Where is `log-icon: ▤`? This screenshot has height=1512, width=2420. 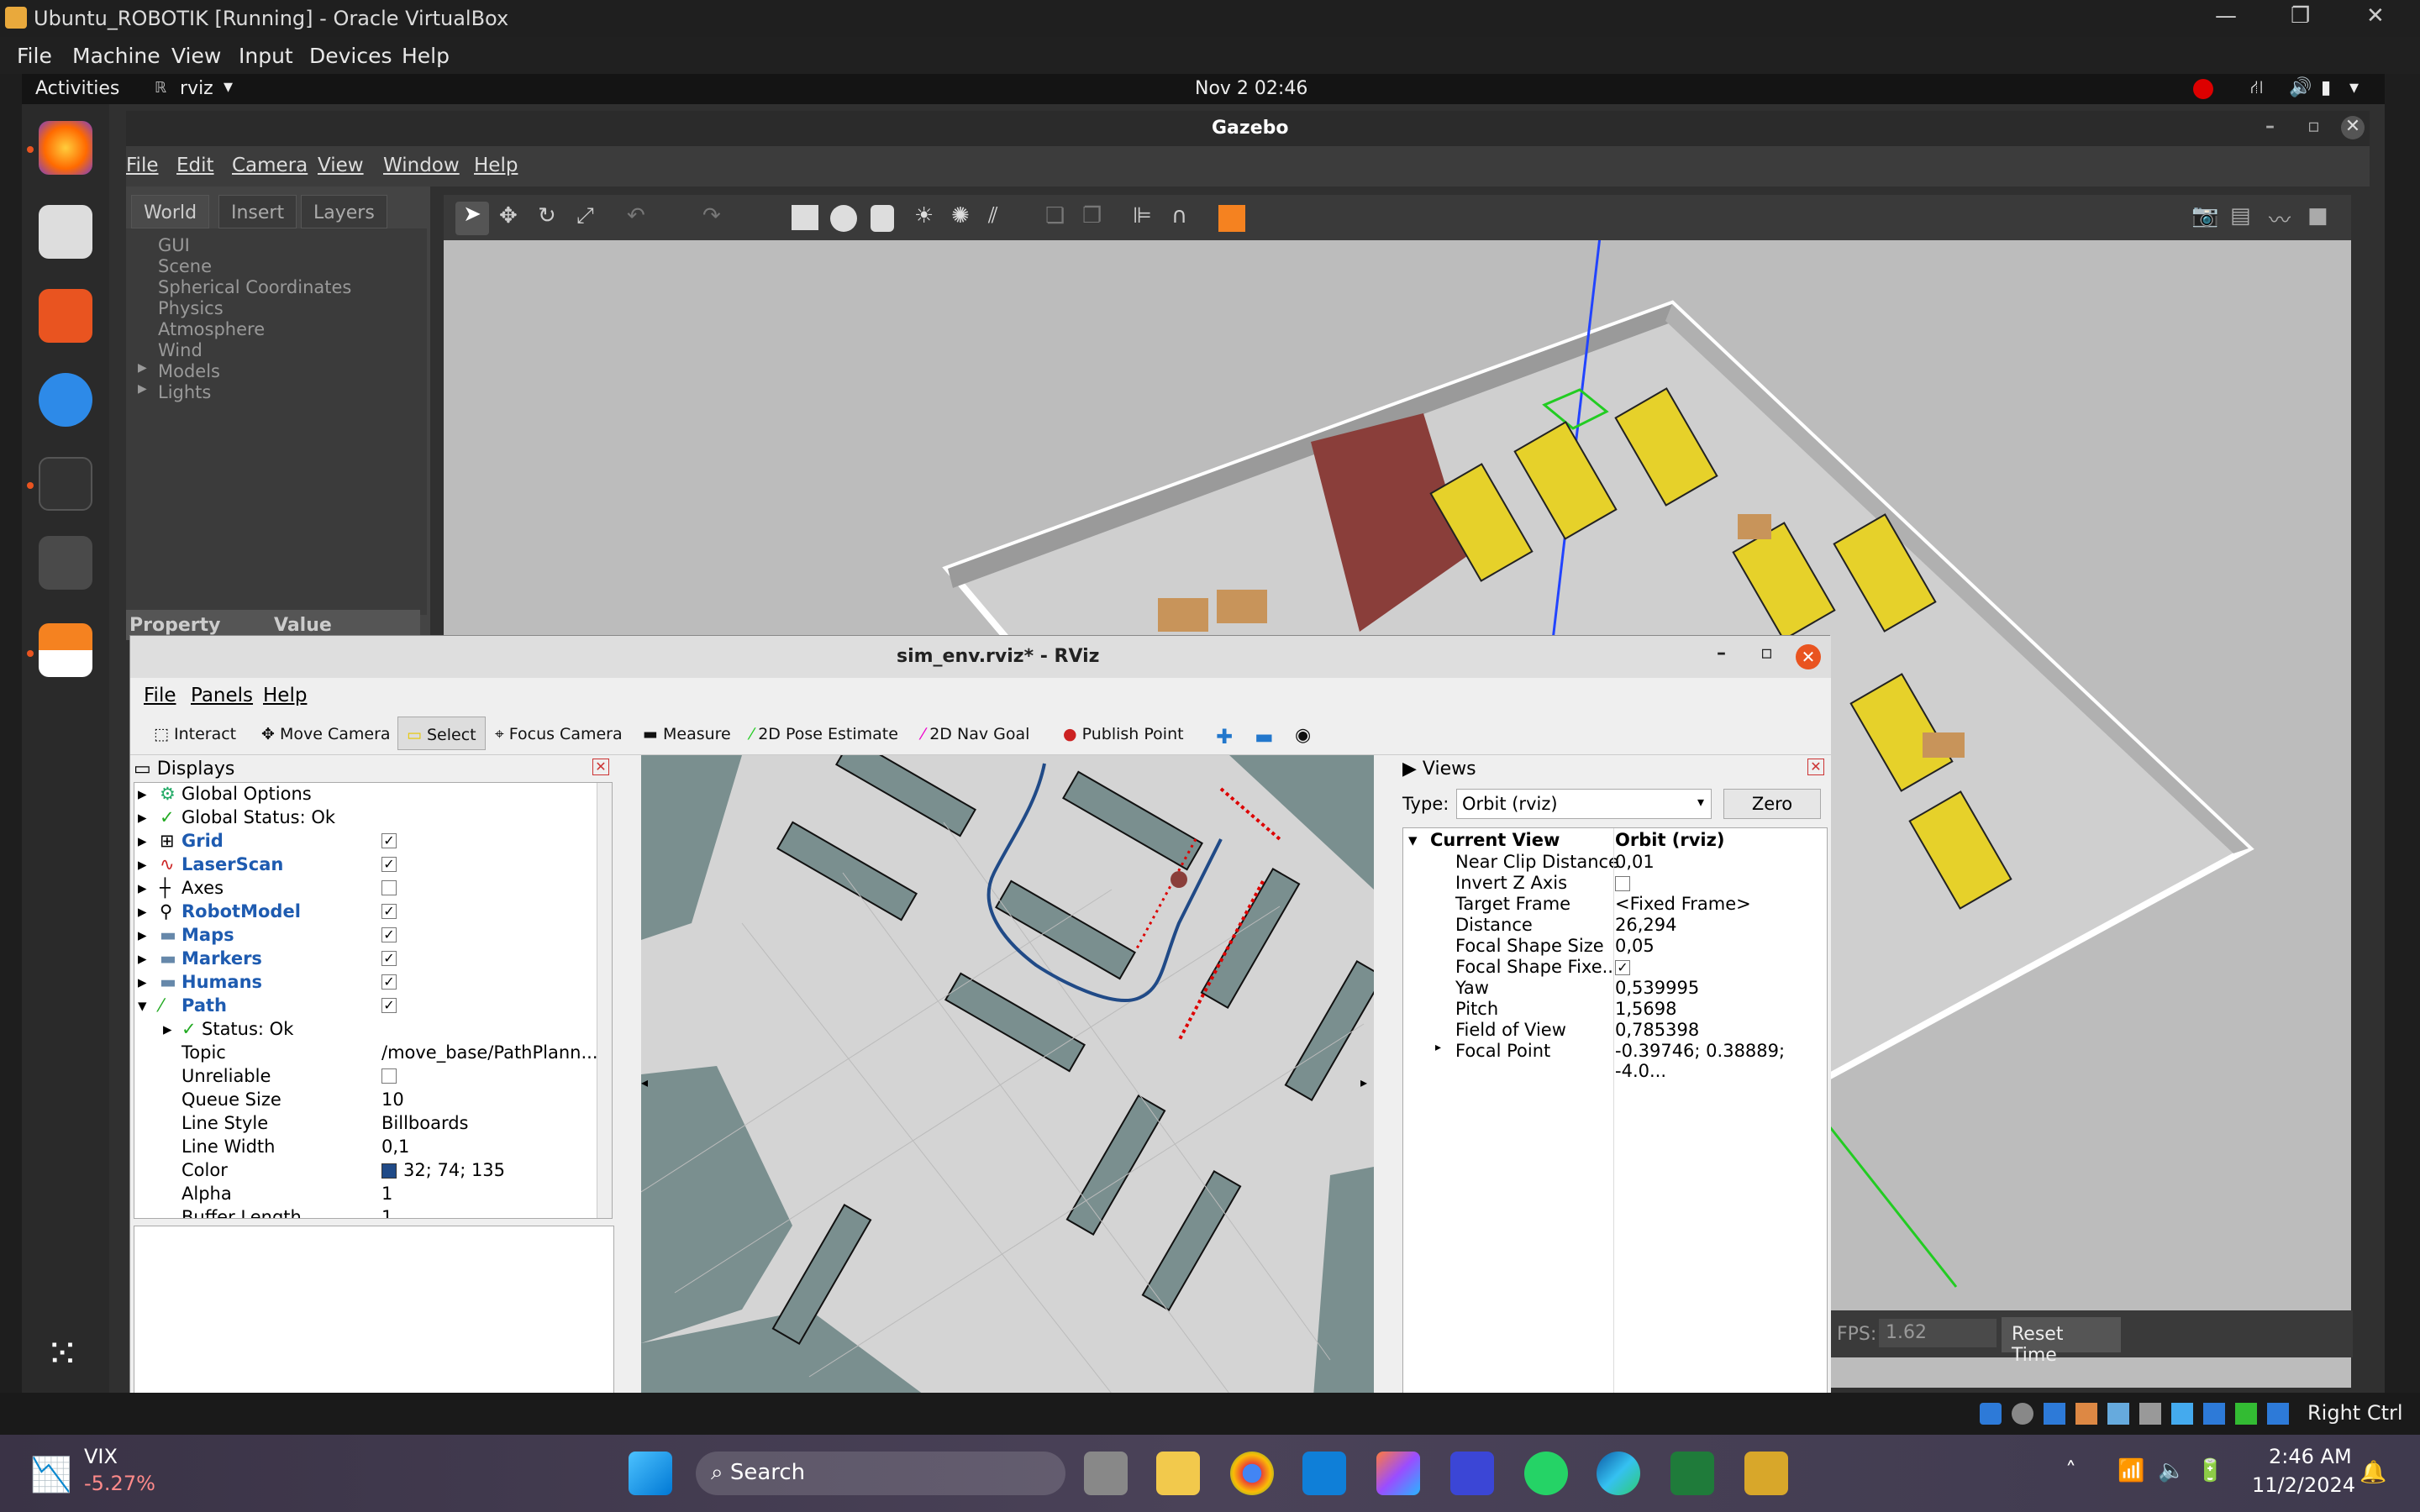
log-icon: ▤ is located at coordinates (2240, 215).